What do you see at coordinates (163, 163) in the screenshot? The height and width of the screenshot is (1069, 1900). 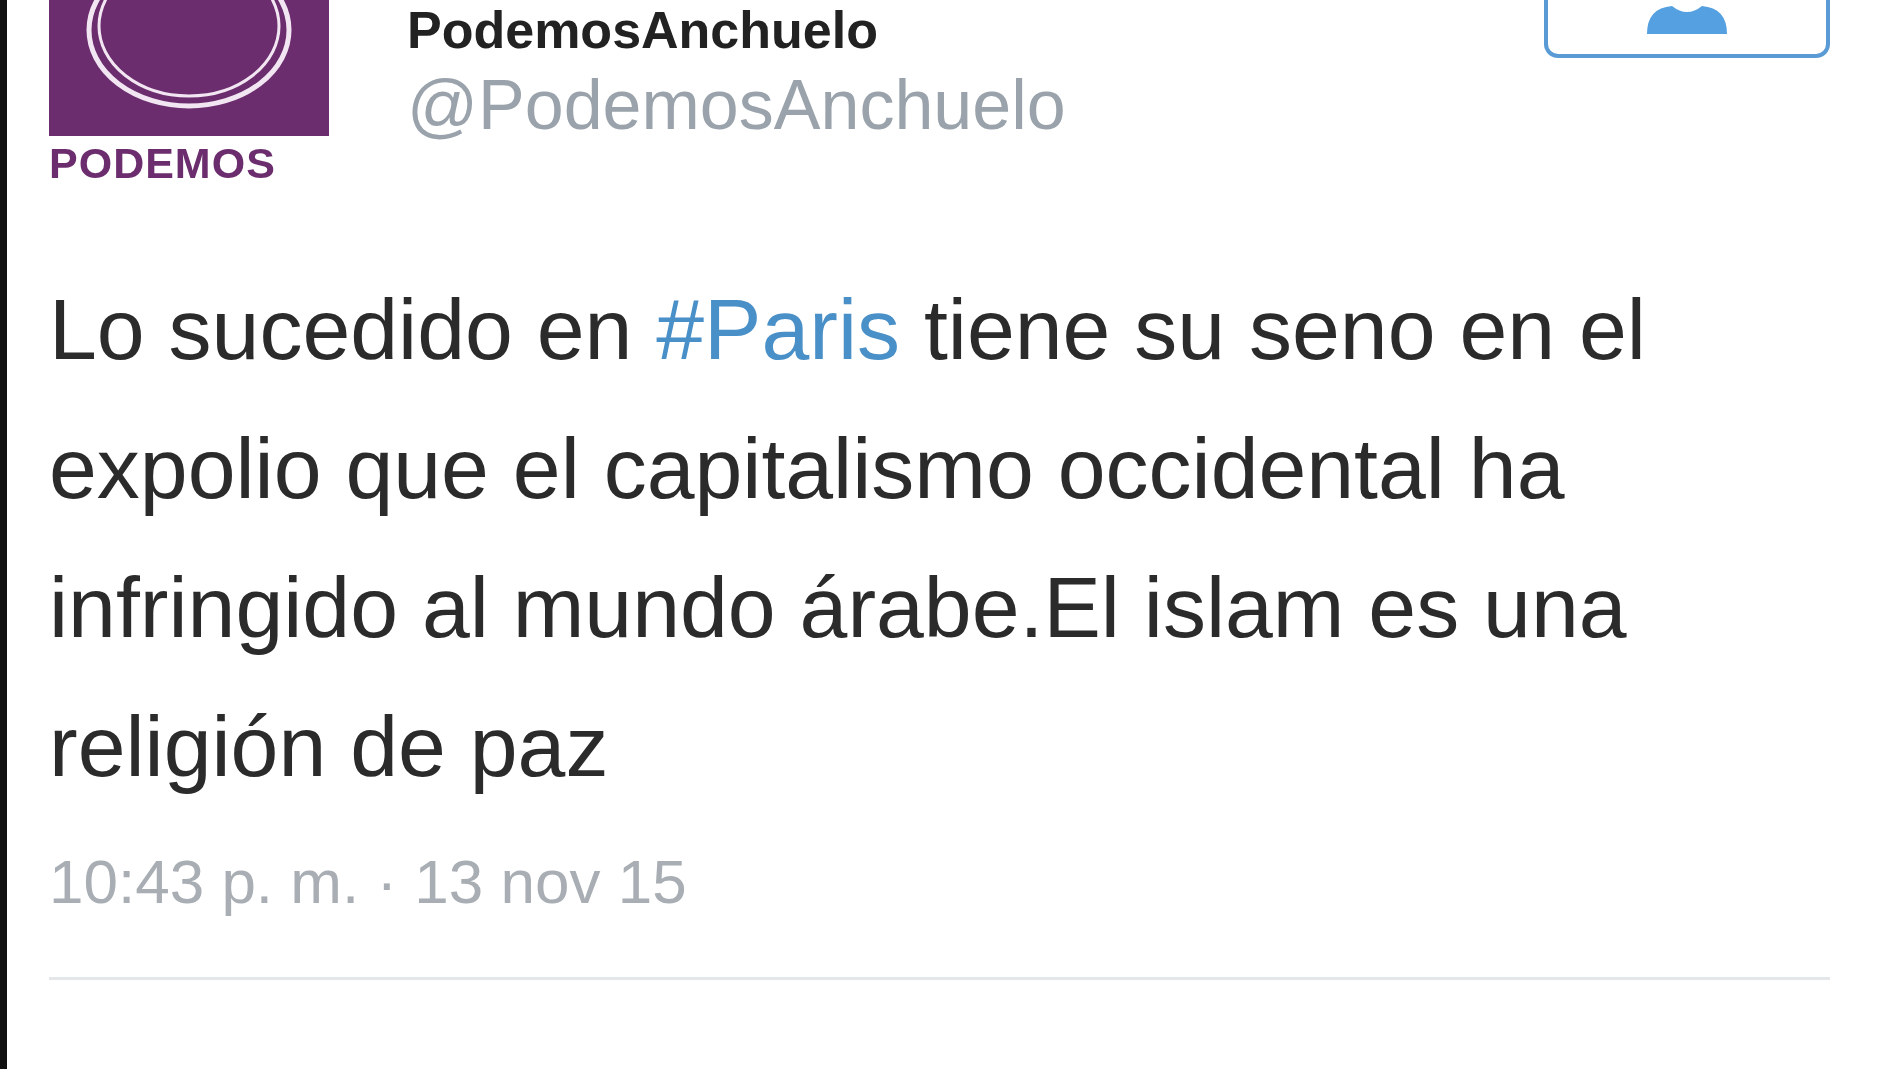 I see `logo-text: PODEMOS` at bounding box center [163, 163].